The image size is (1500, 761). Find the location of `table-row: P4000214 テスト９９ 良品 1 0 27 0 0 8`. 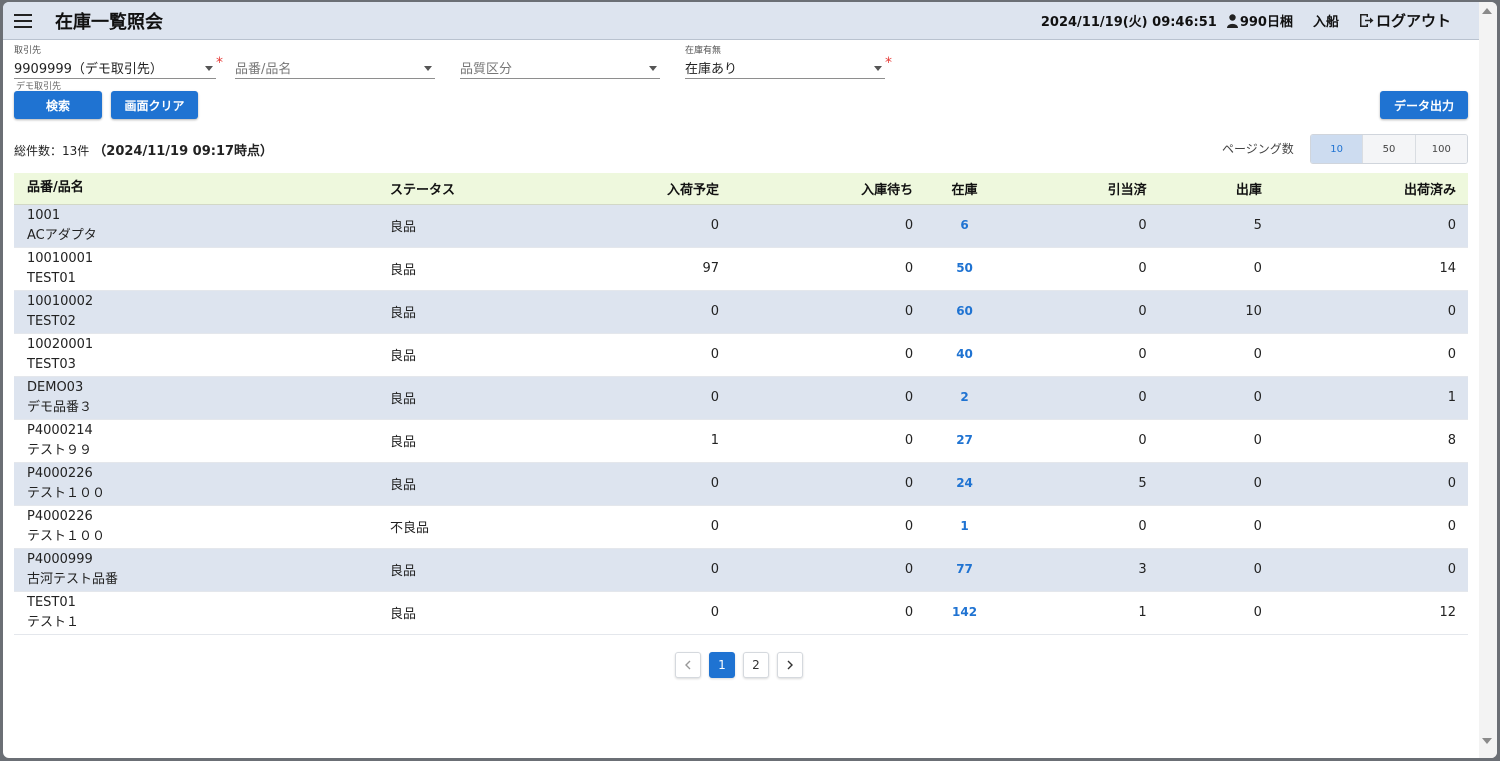

table-row: P4000214 テスト９９ 良品 1 0 27 0 0 8 is located at coordinates (741, 441).